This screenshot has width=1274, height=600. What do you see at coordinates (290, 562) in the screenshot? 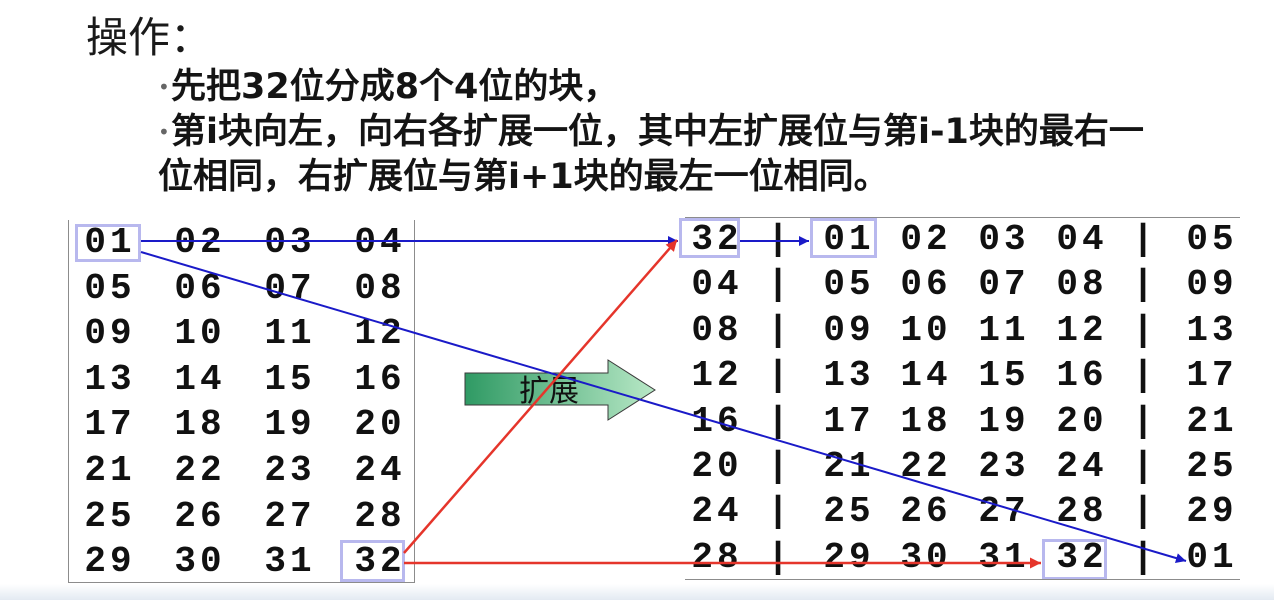
I see `input-bit-cell: 31` at bounding box center [290, 562].